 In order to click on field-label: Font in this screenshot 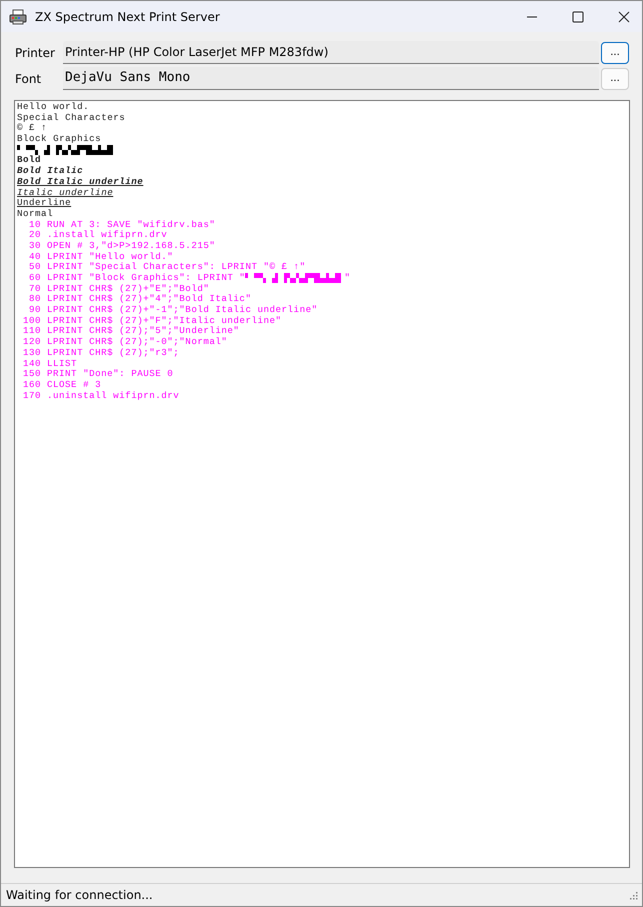, I will do `click(28, 79)`.